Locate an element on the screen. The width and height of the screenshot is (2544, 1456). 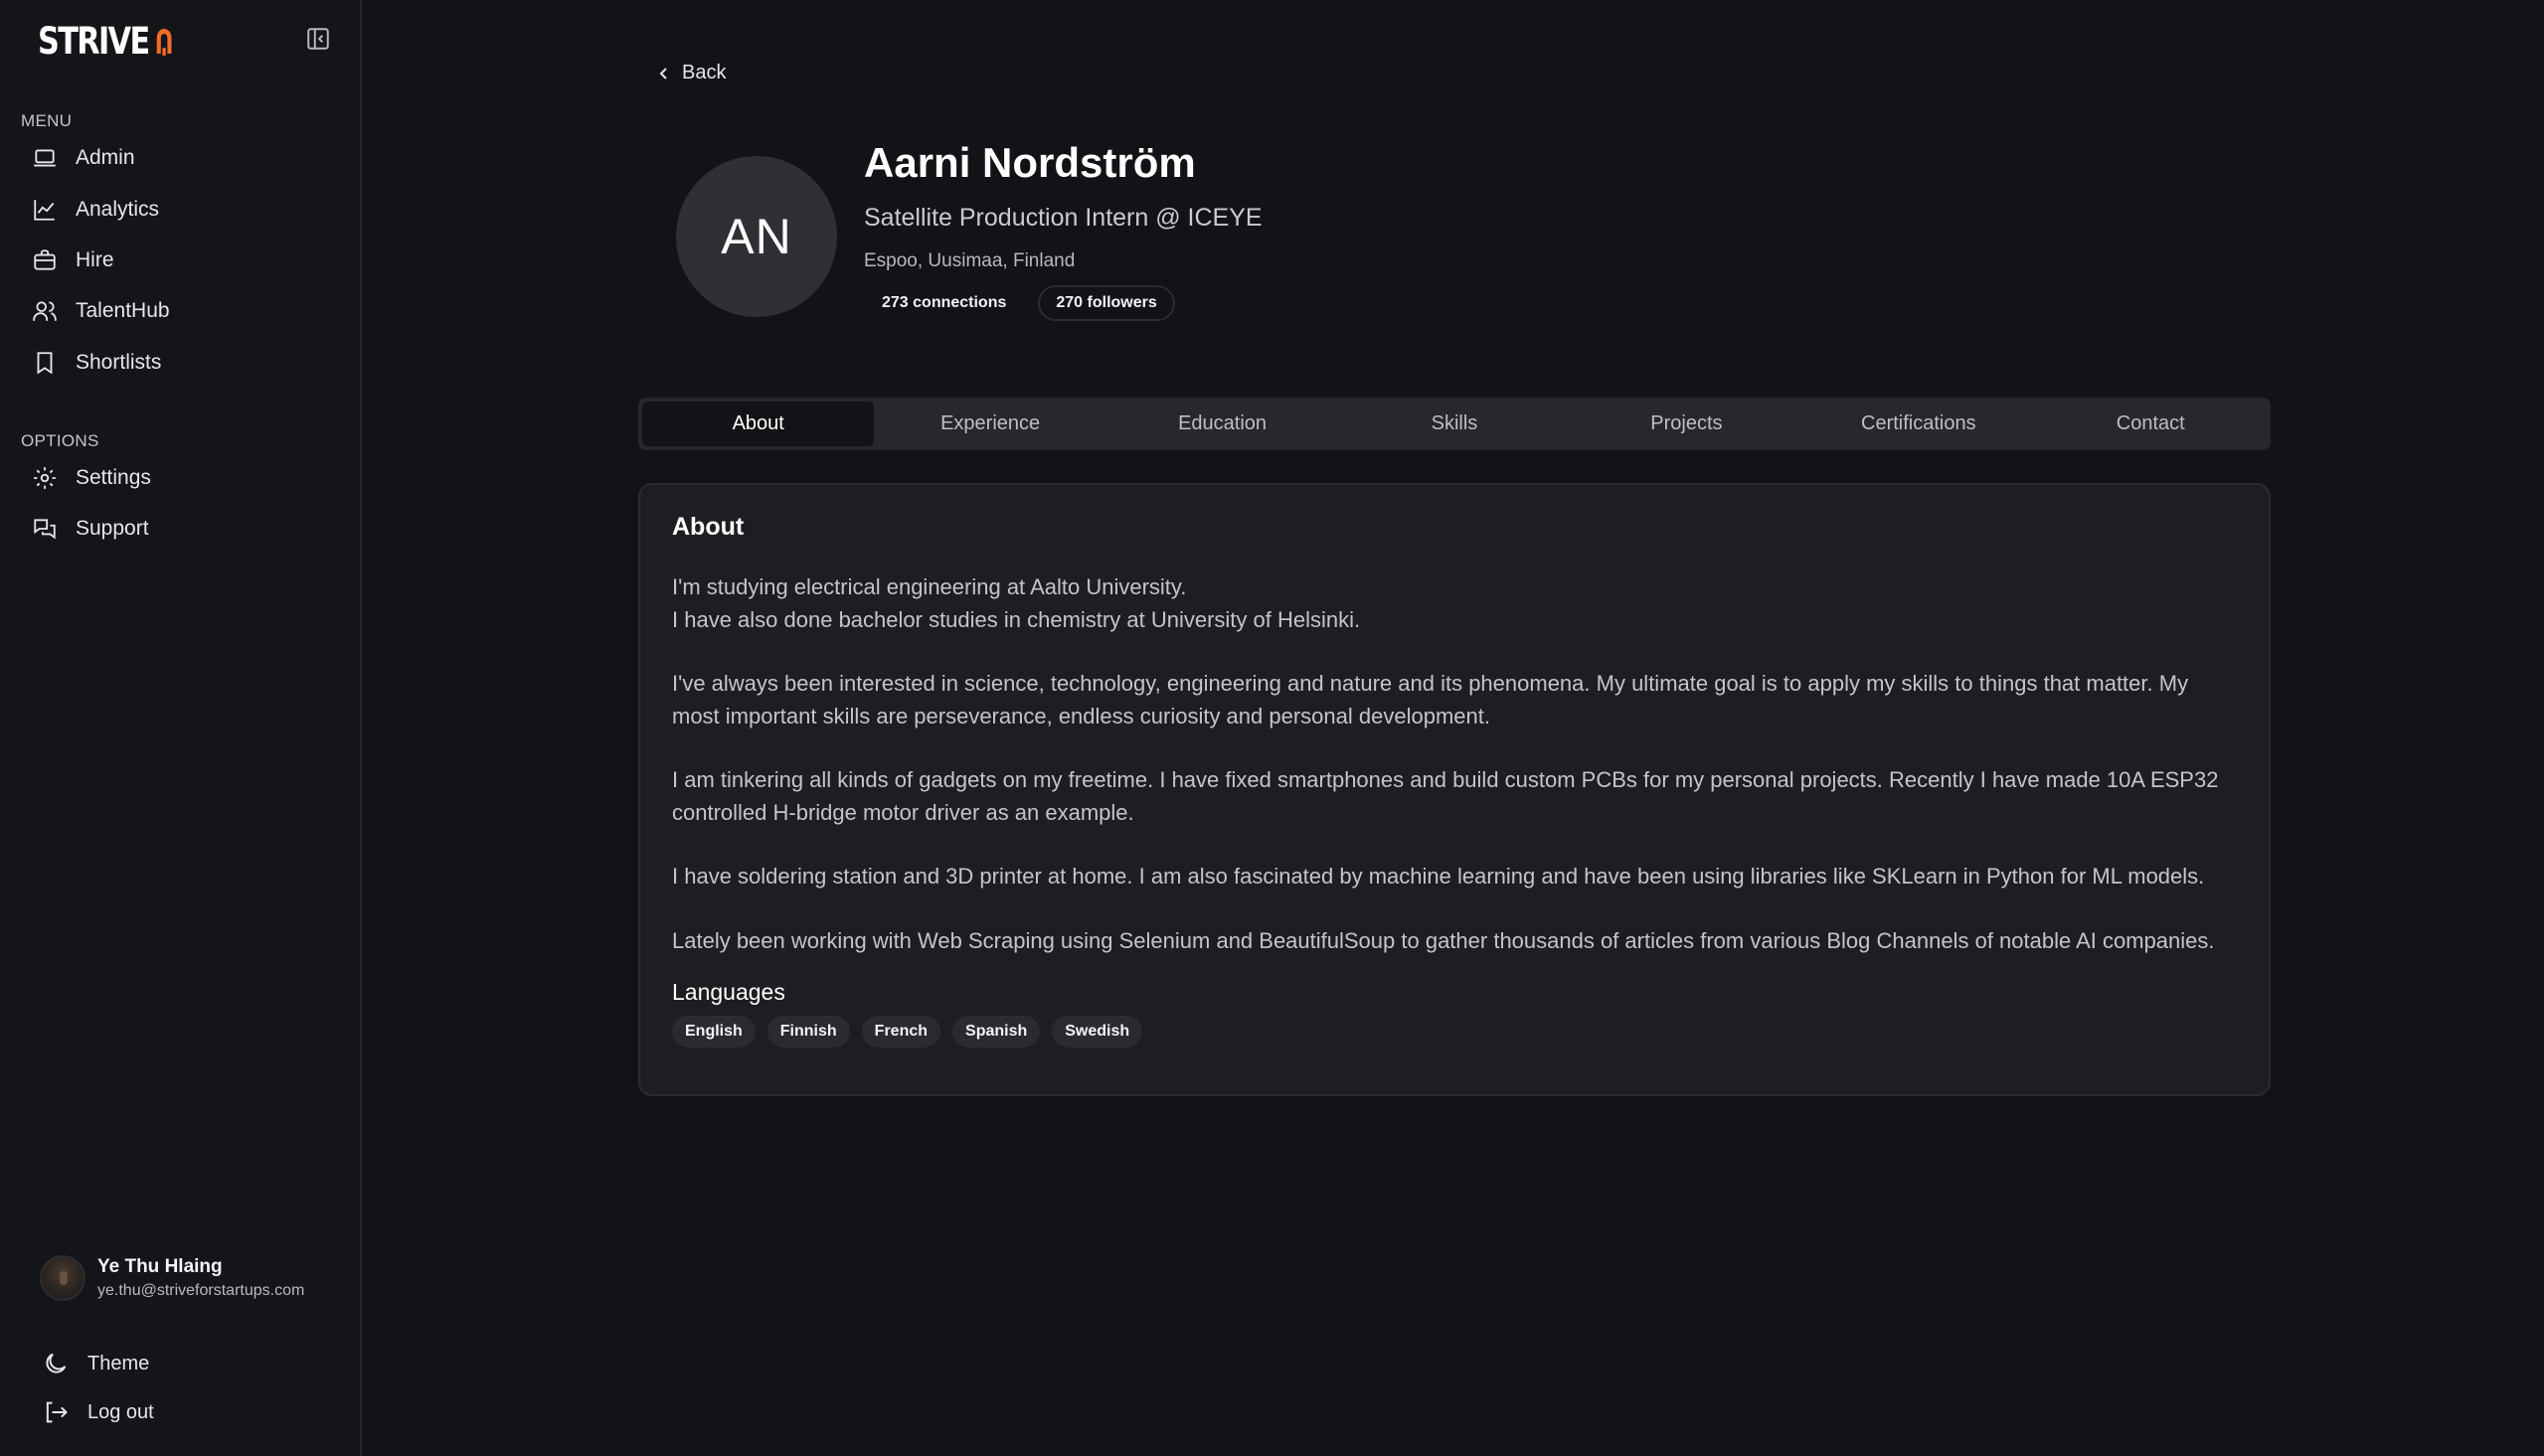
sidebar-item-label: Analytics is located at coordinates (118, 209).